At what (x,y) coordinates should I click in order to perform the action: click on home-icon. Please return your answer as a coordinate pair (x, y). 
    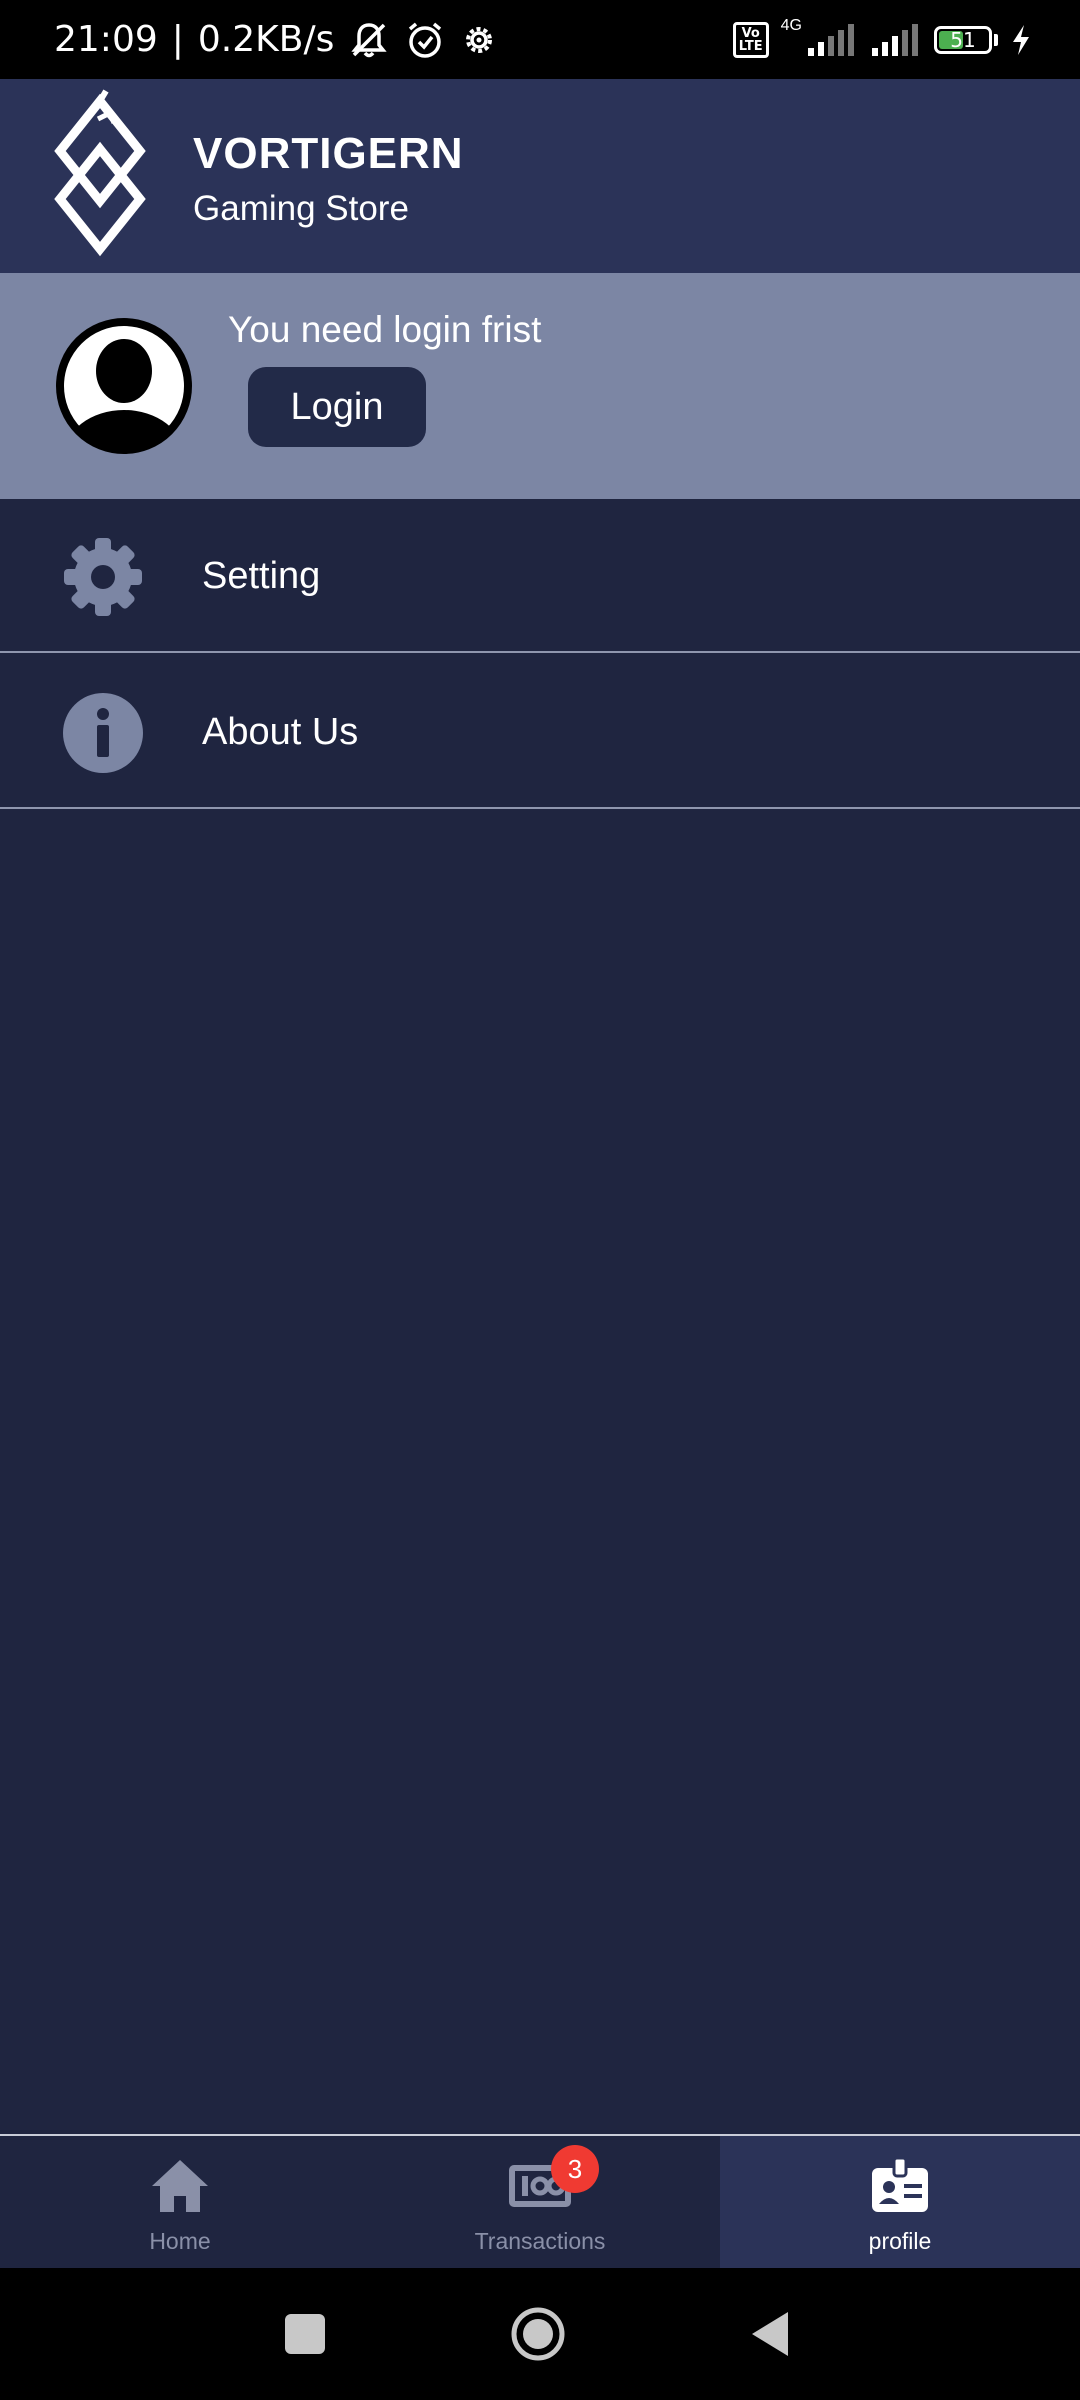
    Looking at the image, I should click on (180, 2186).